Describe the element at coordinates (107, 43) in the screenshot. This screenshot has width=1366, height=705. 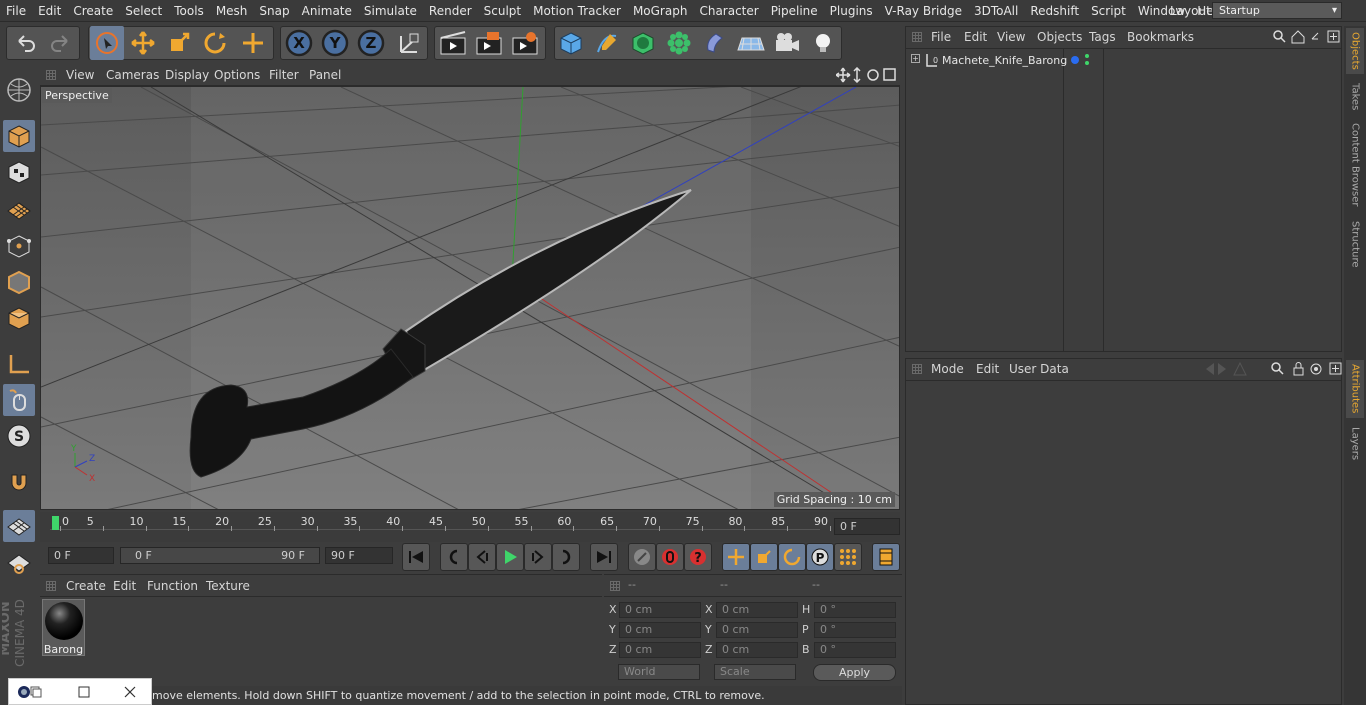
I see `live-selection-icon` at that location.